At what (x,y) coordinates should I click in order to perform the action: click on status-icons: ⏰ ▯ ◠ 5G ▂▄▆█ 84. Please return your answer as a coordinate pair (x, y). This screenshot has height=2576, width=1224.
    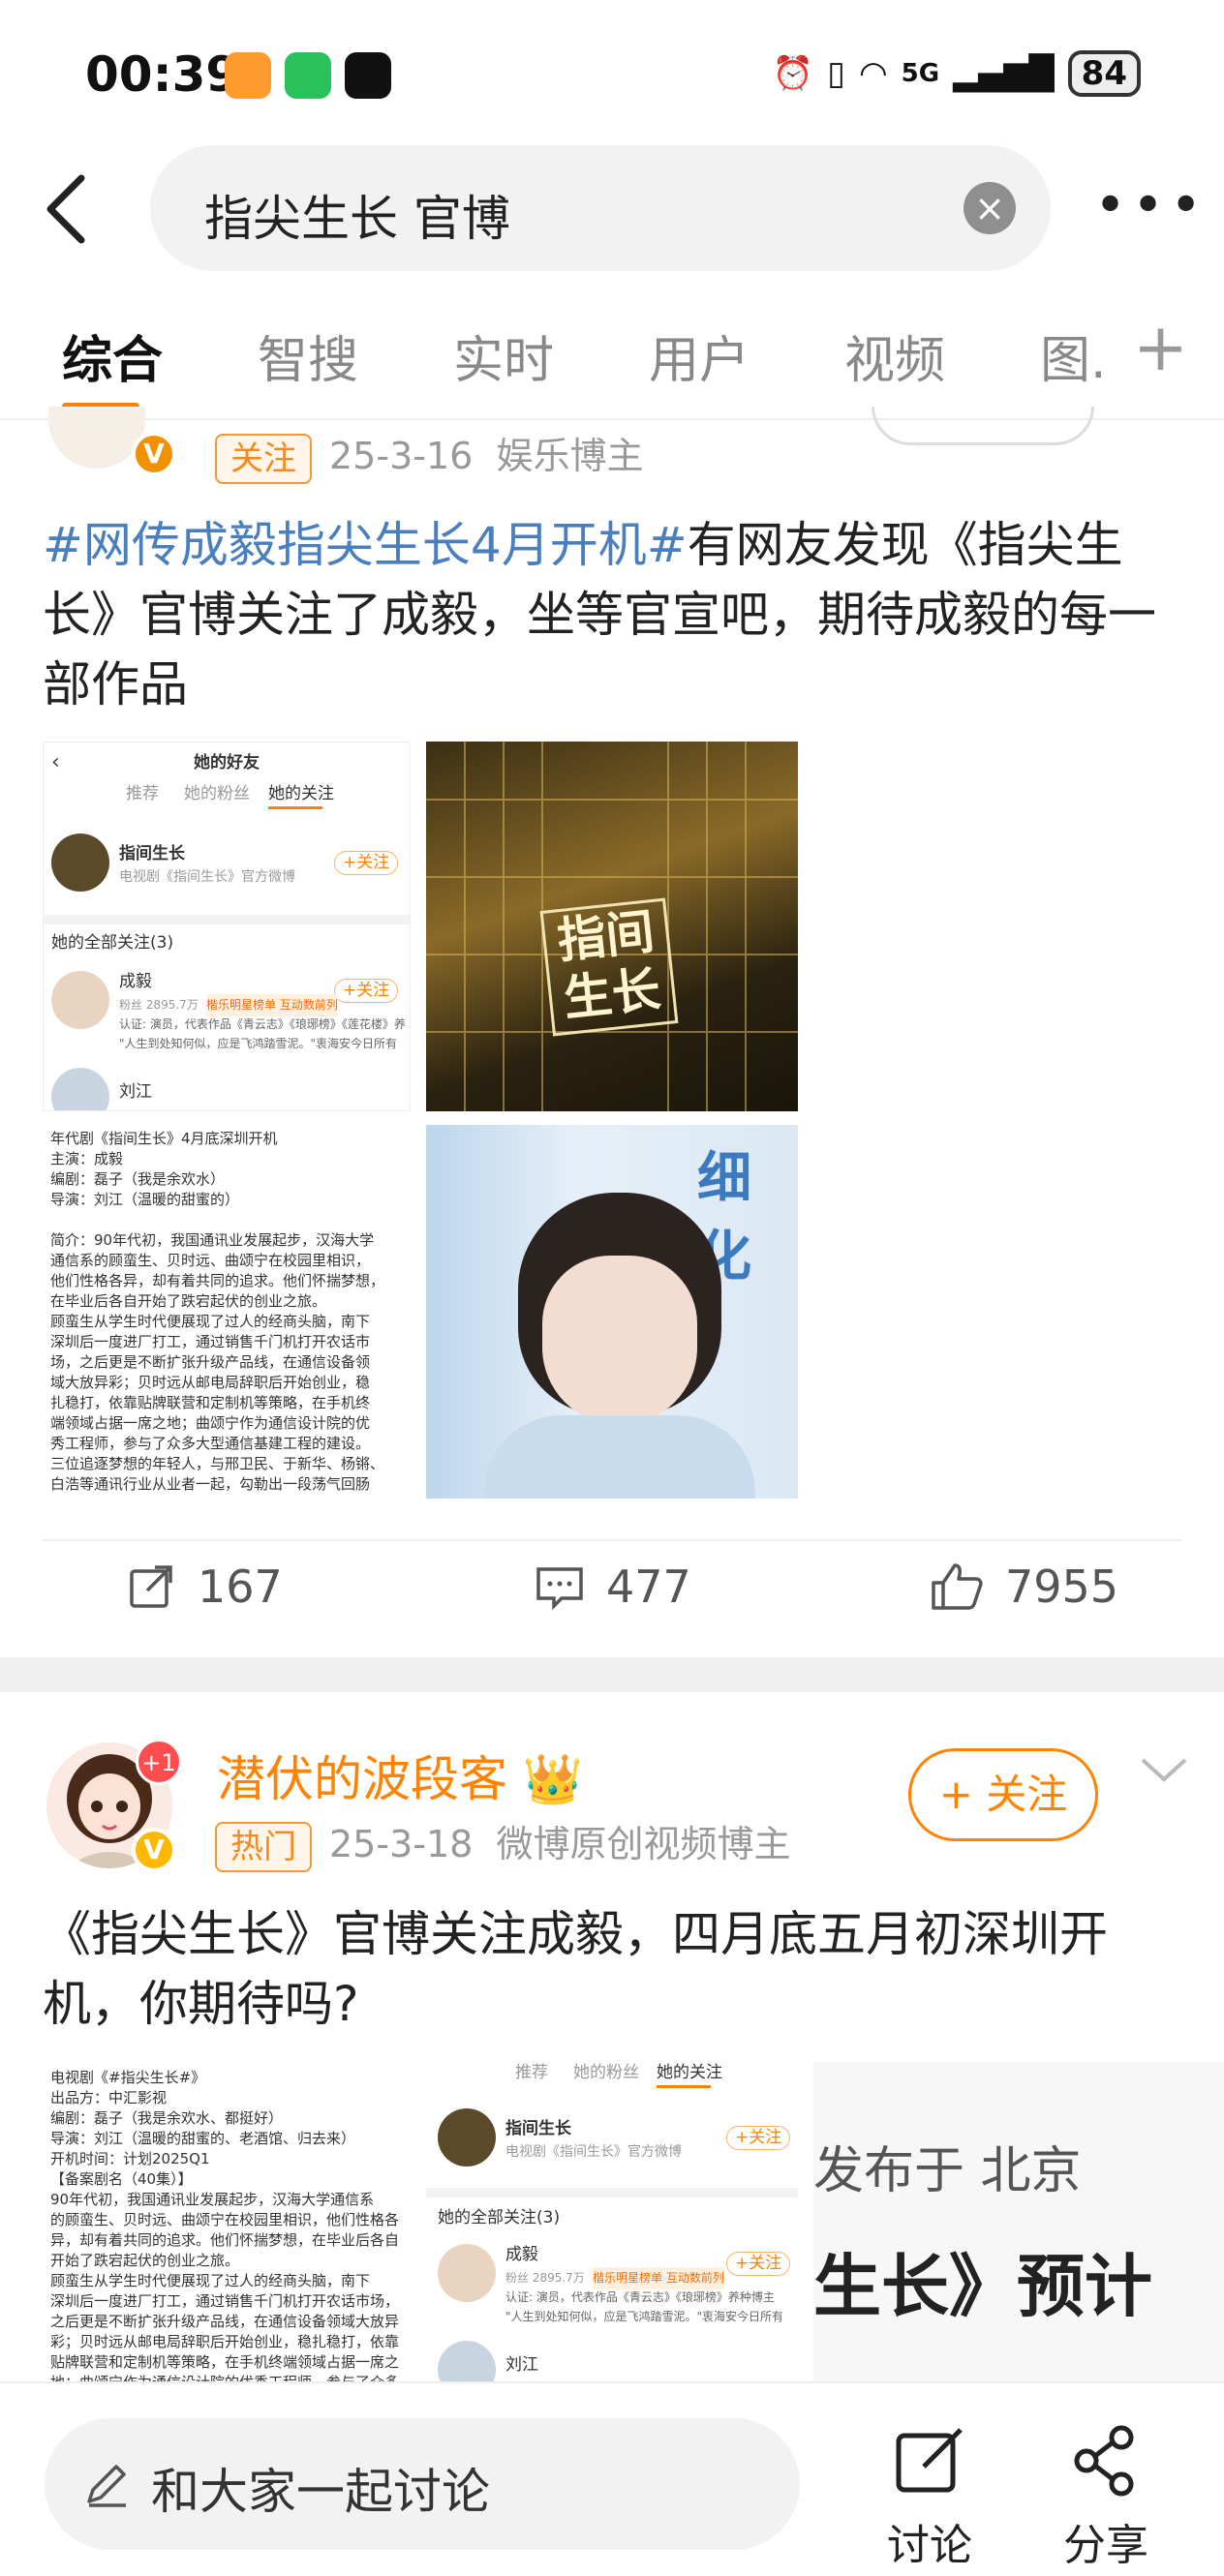
    Looking at the image, I should click on (957, 73).